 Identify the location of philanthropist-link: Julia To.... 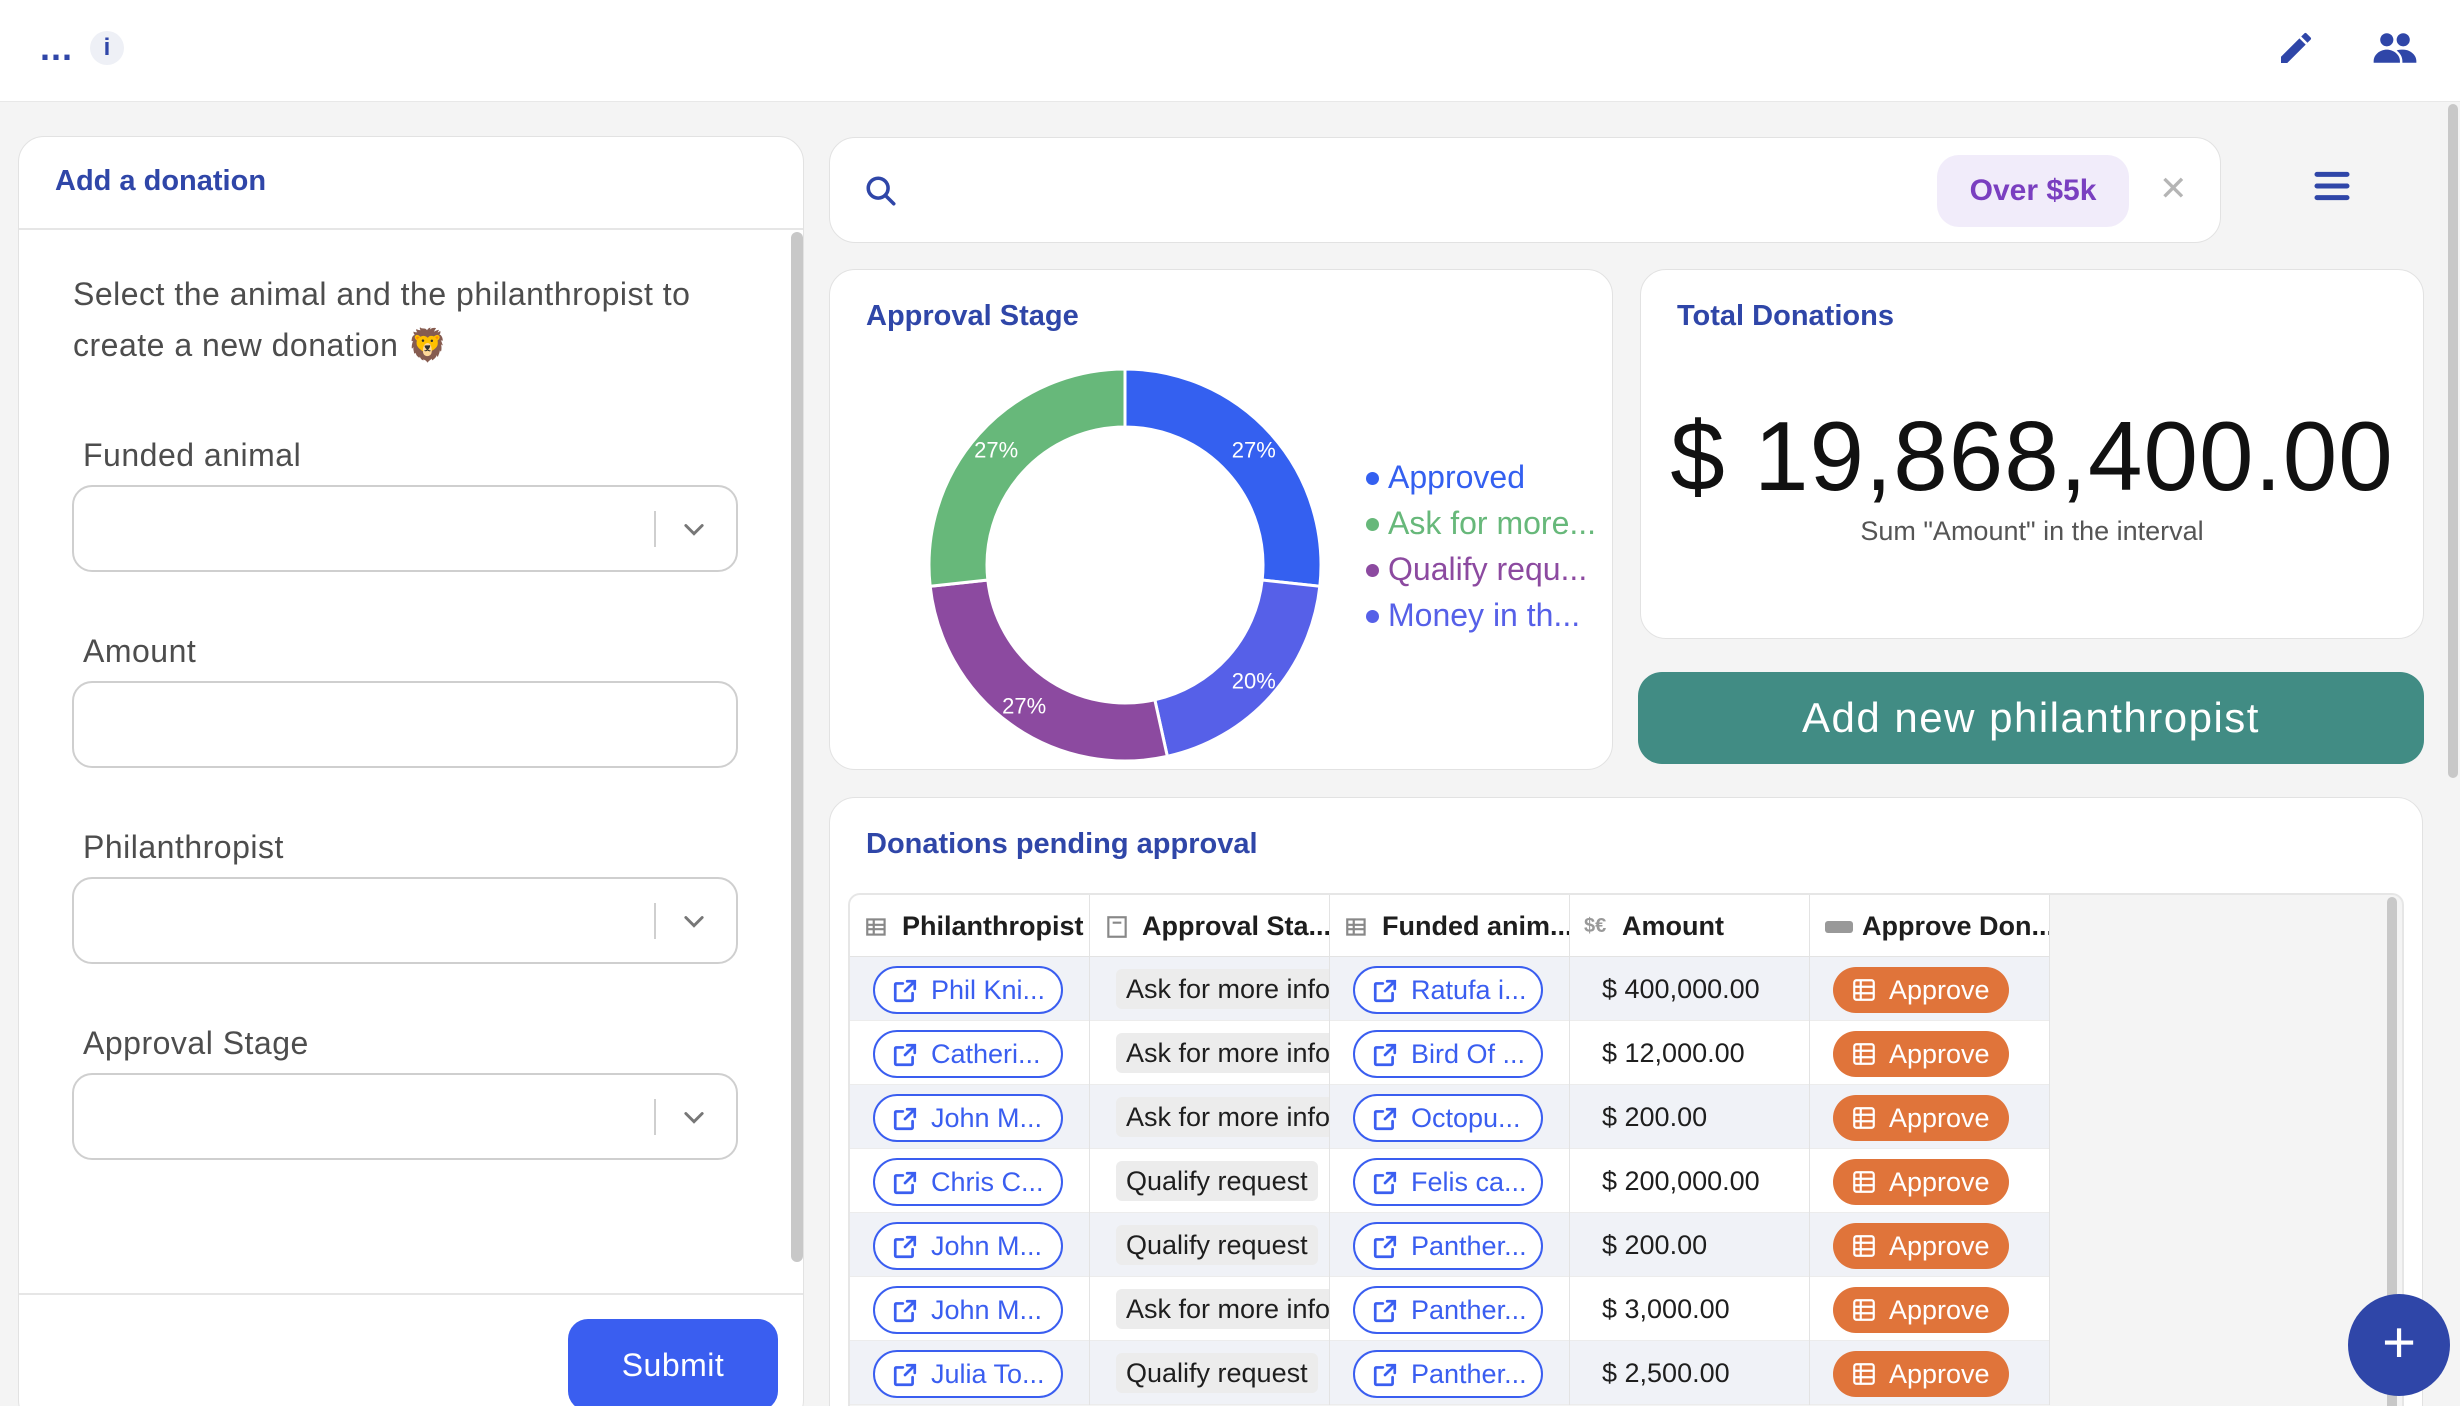
(968, 1374).